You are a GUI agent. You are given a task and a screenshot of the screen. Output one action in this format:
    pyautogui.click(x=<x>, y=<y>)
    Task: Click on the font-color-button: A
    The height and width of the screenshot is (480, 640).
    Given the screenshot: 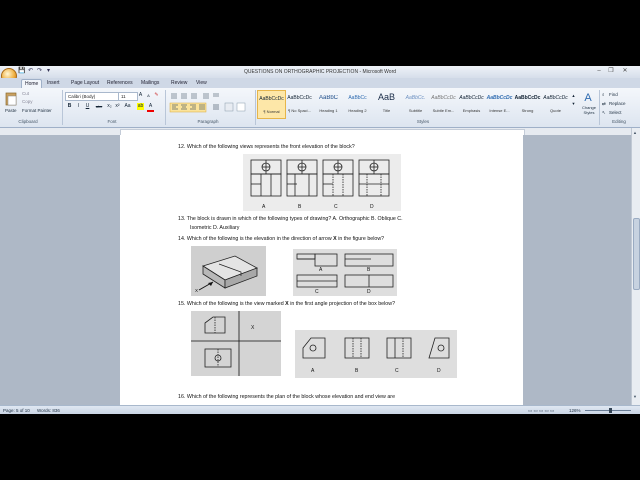 What is the action you would take?
    pyautogui.click(x=150, y=107)
    